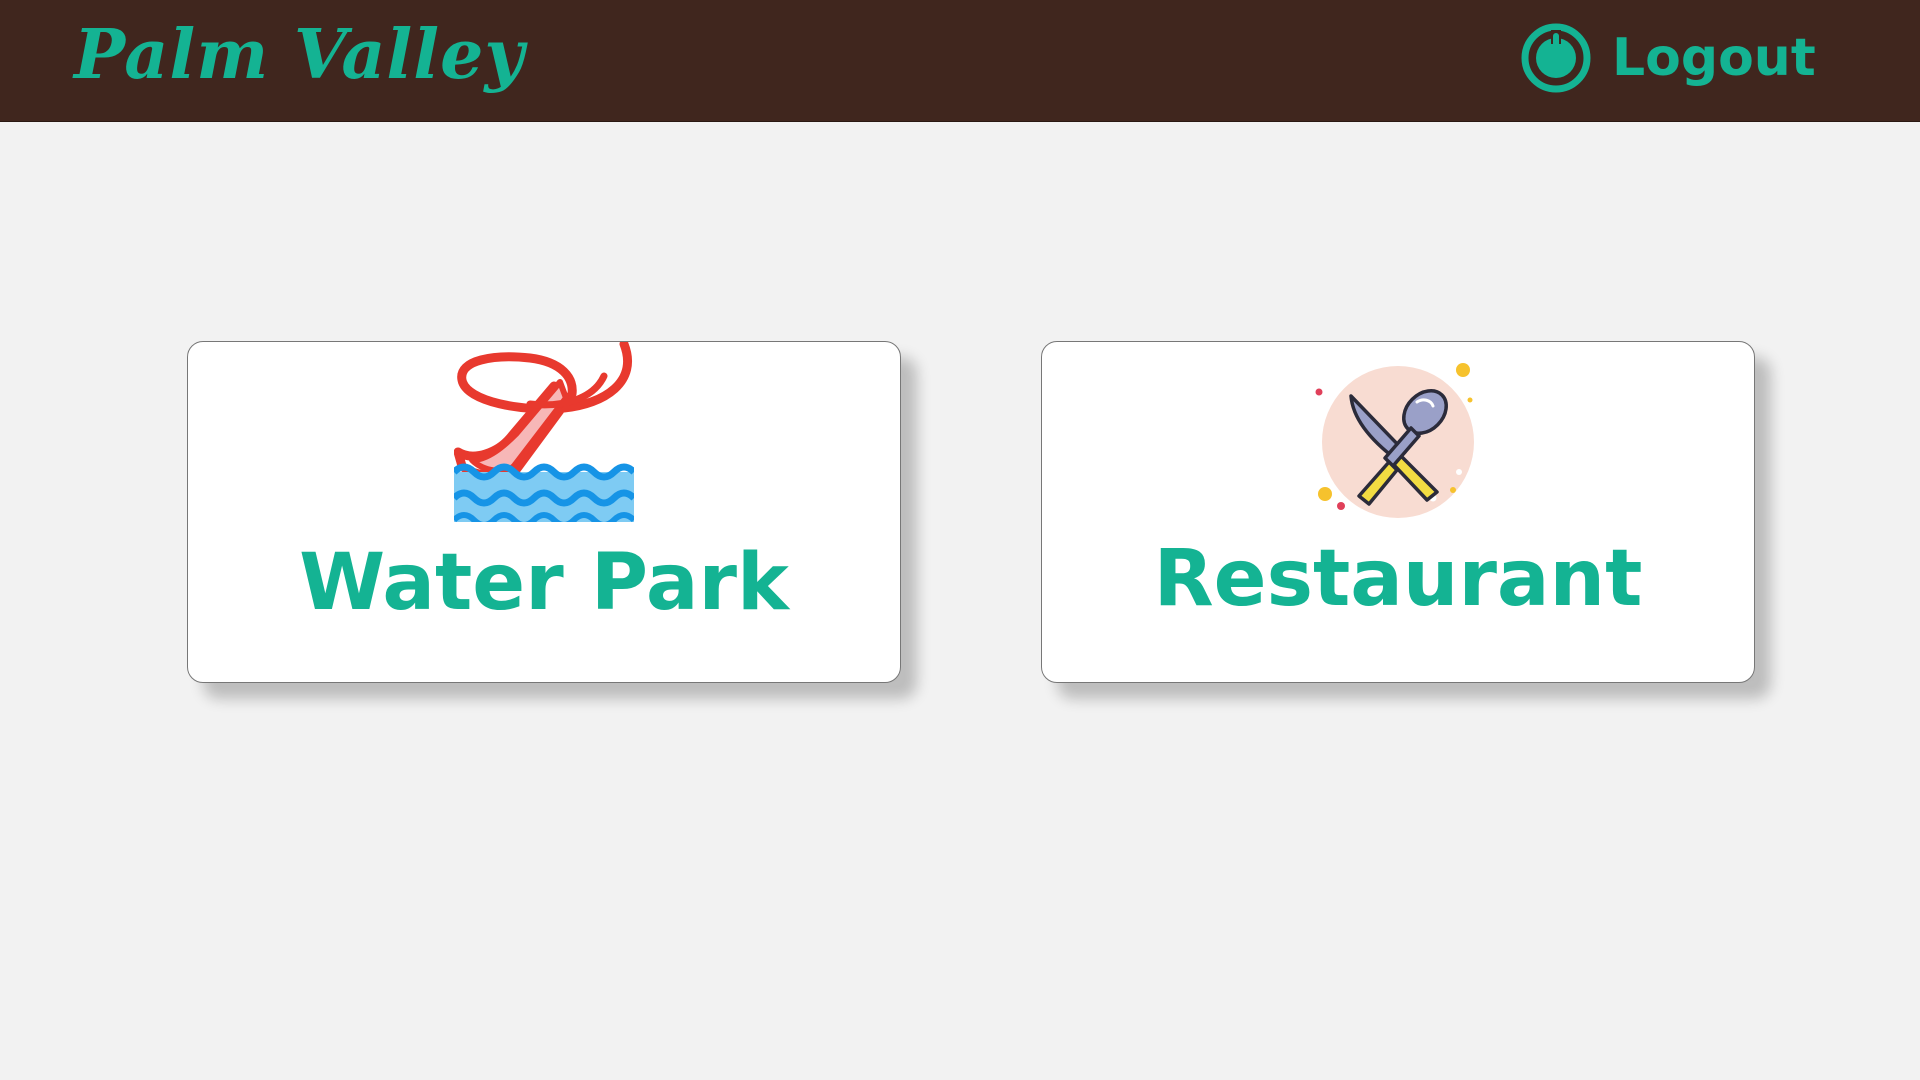  I want to click on restaurant-card: Restaurant, so click(1398, 512).